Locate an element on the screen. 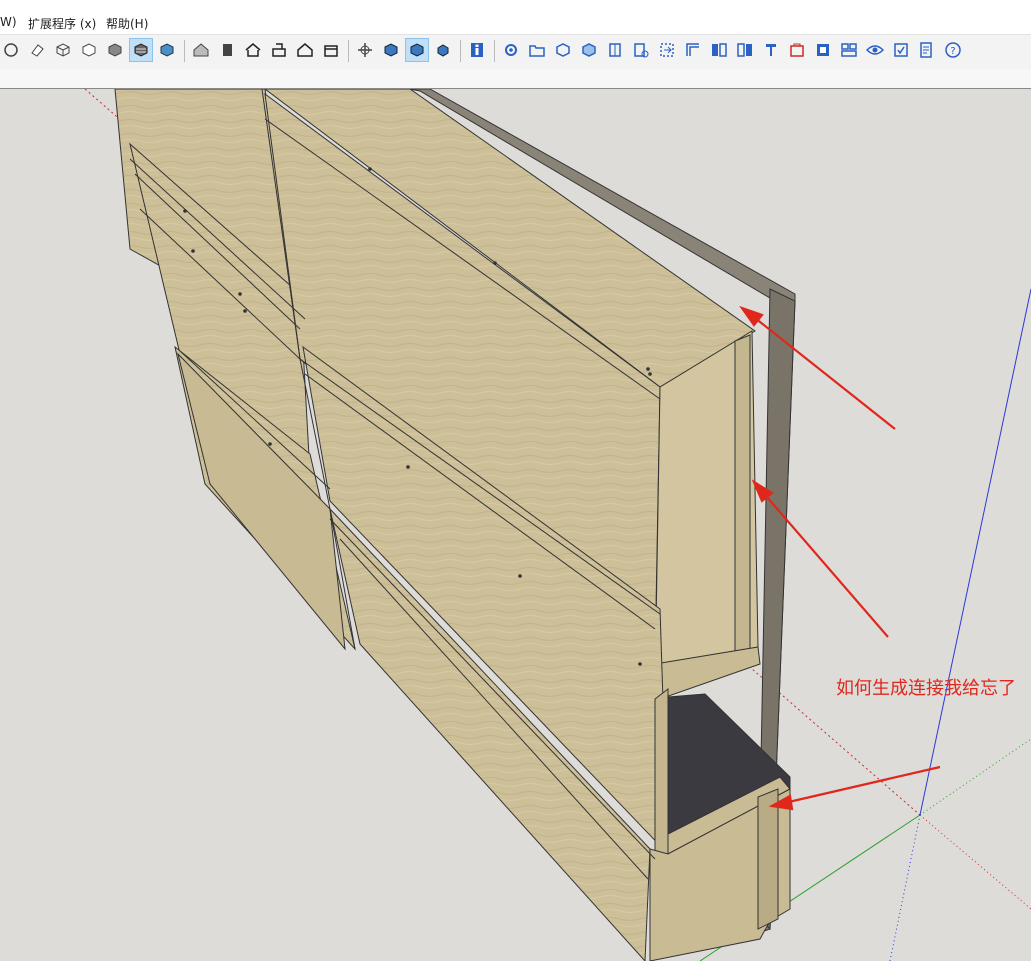  component-tool-button is located at coordinates (563, 50).